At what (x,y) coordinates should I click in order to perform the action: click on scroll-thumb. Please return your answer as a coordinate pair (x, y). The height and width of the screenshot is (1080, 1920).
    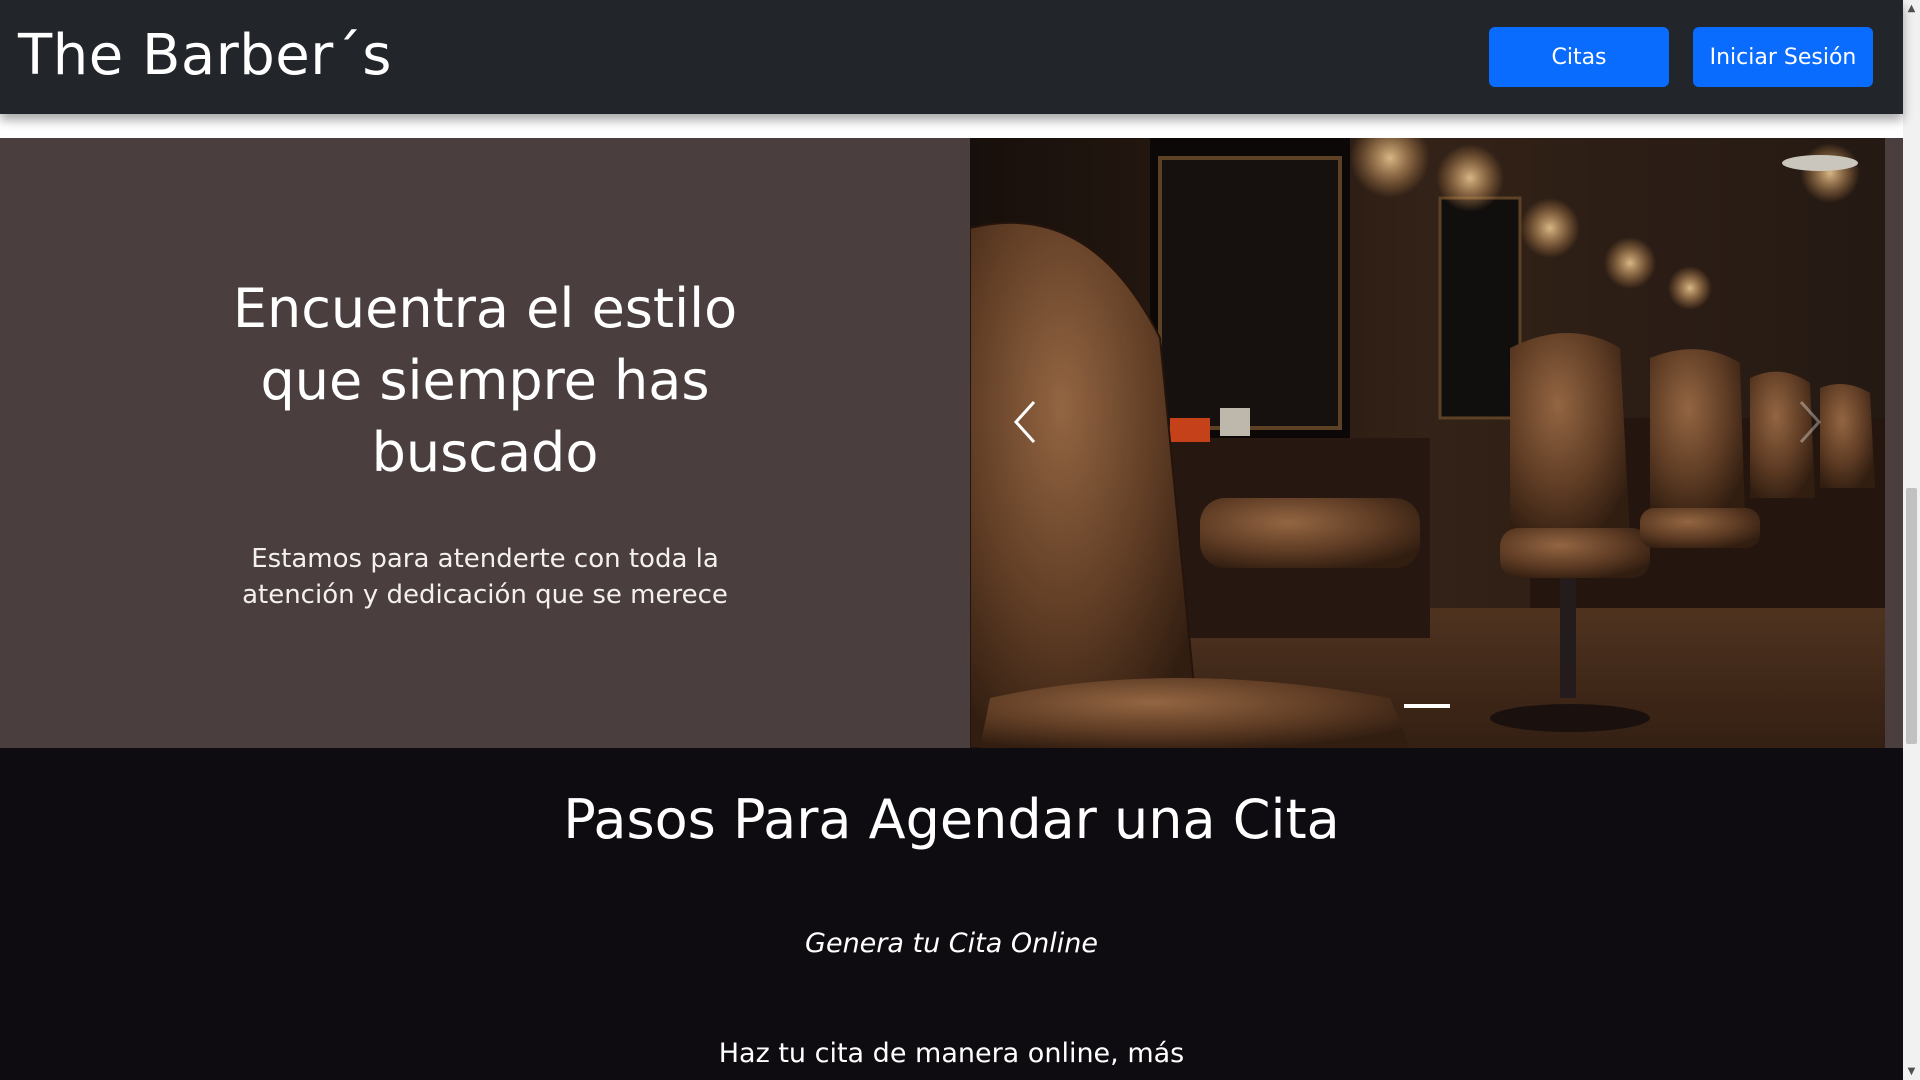
    Looking at the image, I should click on (1911, 616).